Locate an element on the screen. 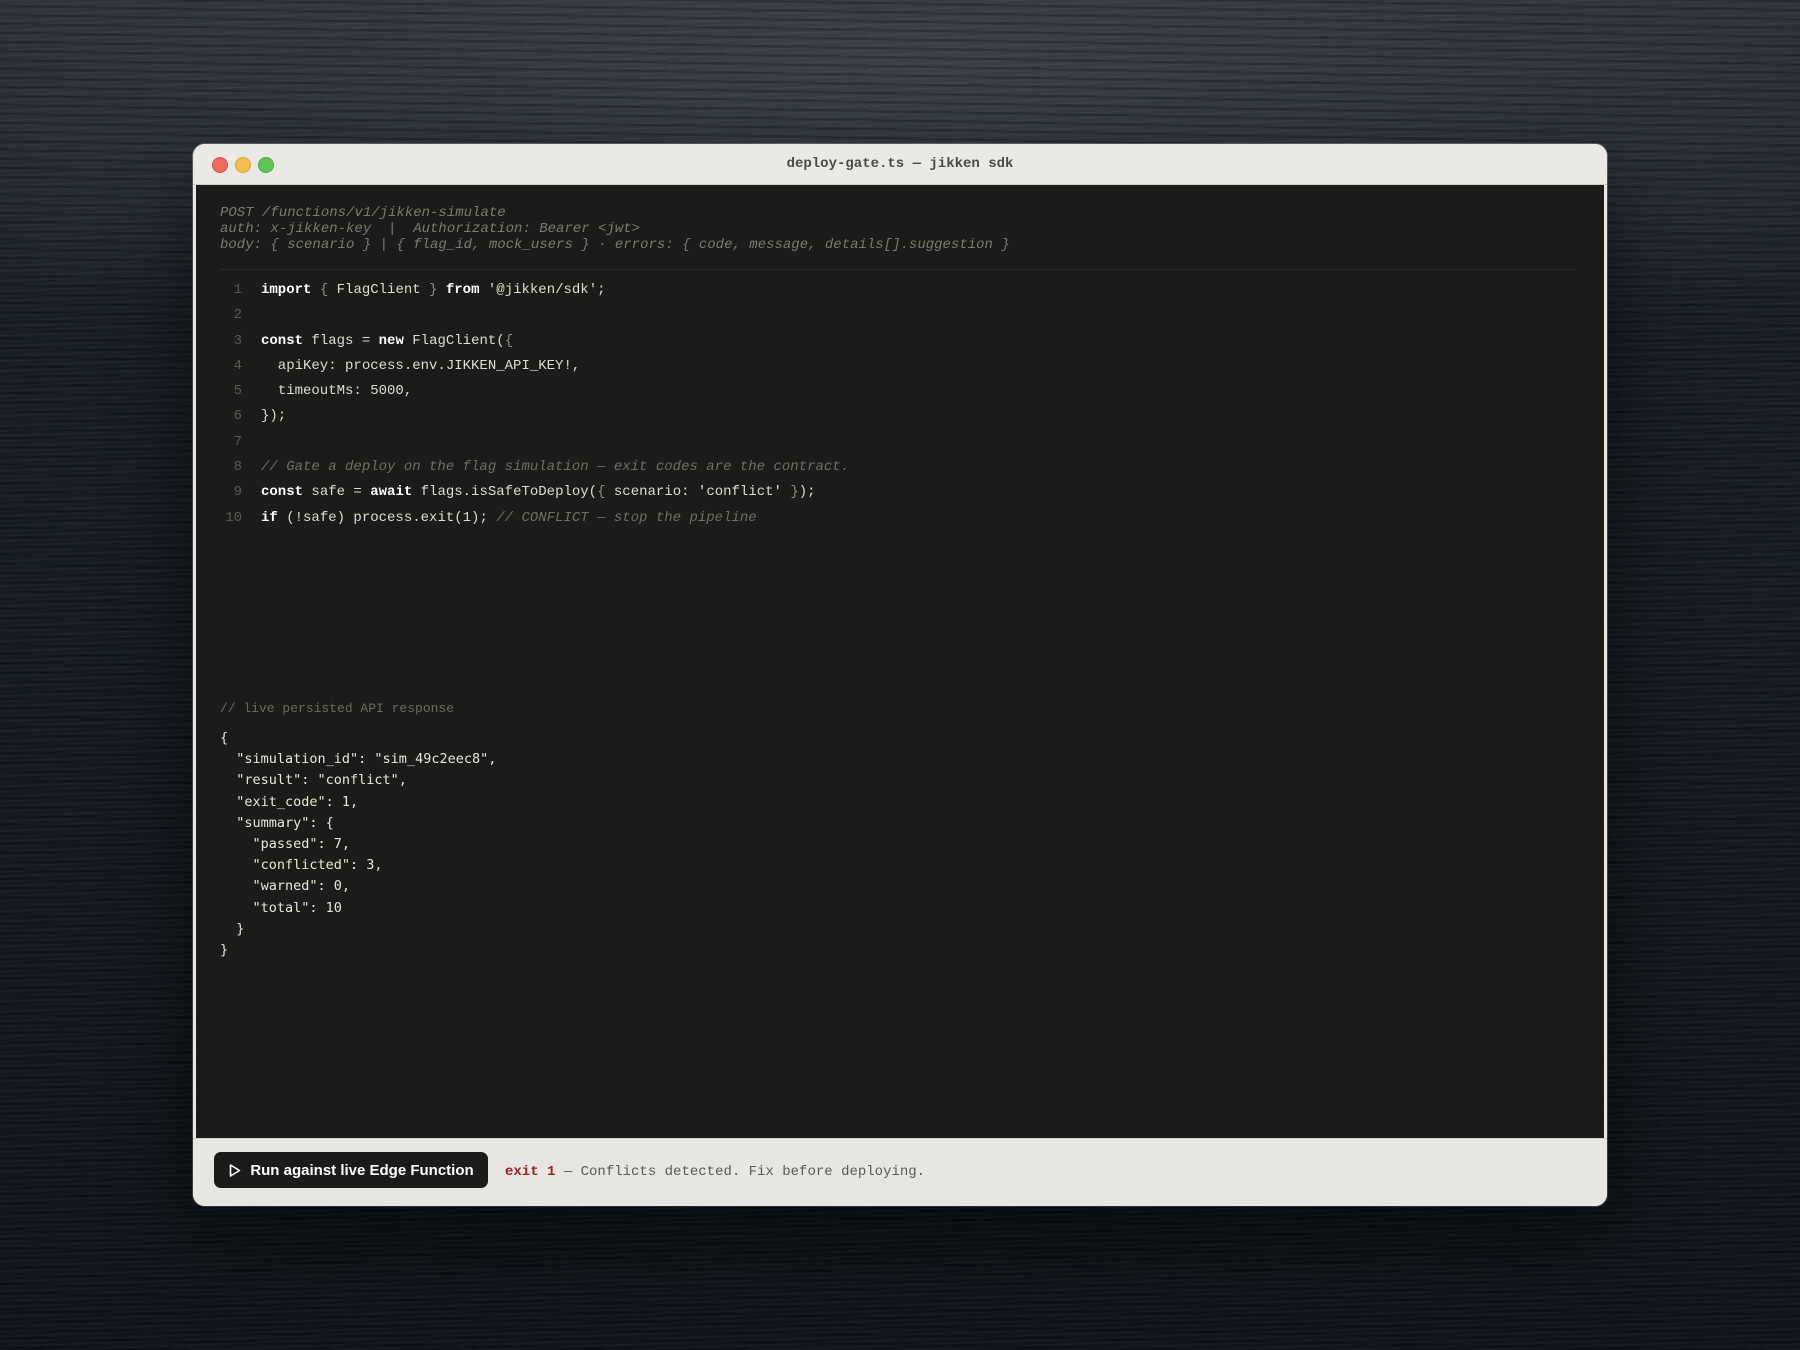  code-token: flags = is located at coordinates (341, 340).